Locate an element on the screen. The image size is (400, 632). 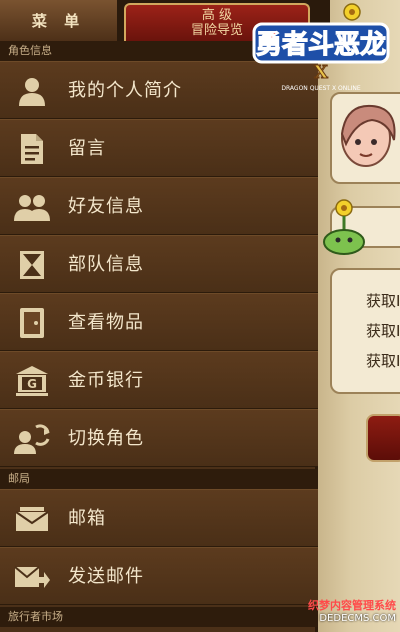
watermark: 织梦内容管理系统 DEDECMS.COM is located at coordinates (345, 614).